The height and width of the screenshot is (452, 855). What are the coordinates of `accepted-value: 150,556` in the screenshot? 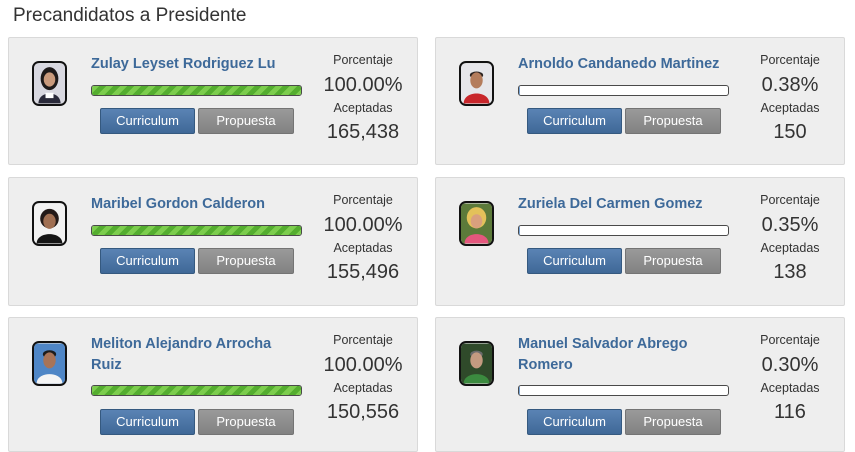 It's located at (363, 412).